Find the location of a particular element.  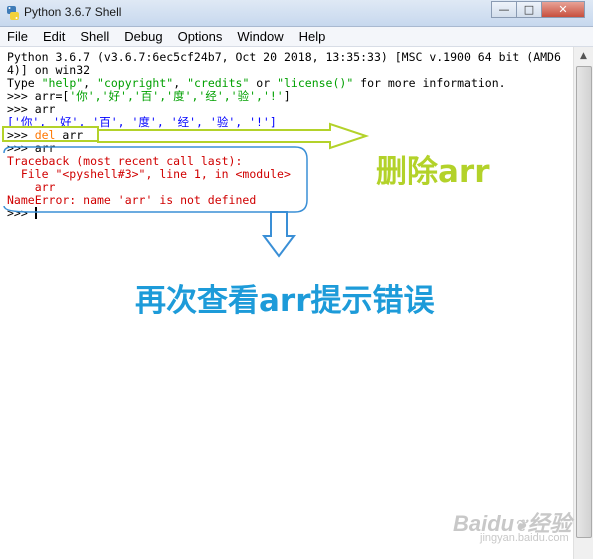

delete-annotation: 删除arr is located at coordinates (433, 172).